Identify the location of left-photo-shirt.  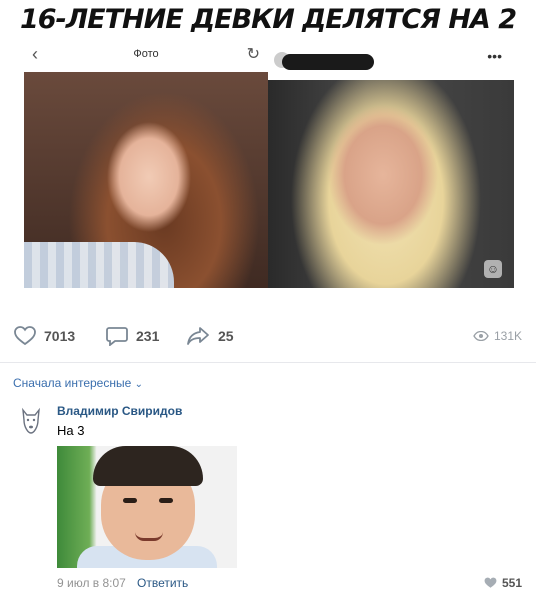
(99, 265).